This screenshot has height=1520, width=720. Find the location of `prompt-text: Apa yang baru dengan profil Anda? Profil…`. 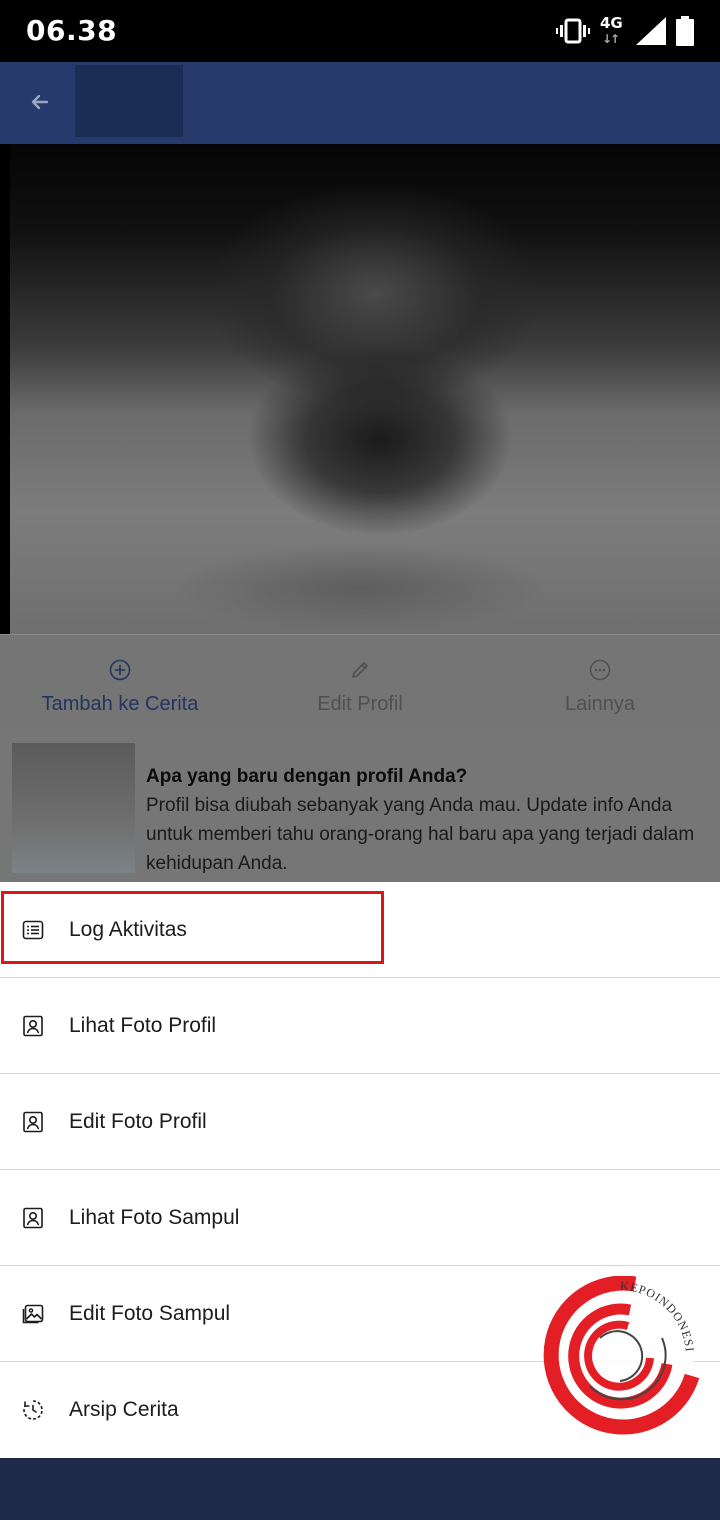

prompt-text: Apa yang baru dengan profil Anda? Profil… is located at coordinates (426, 820).